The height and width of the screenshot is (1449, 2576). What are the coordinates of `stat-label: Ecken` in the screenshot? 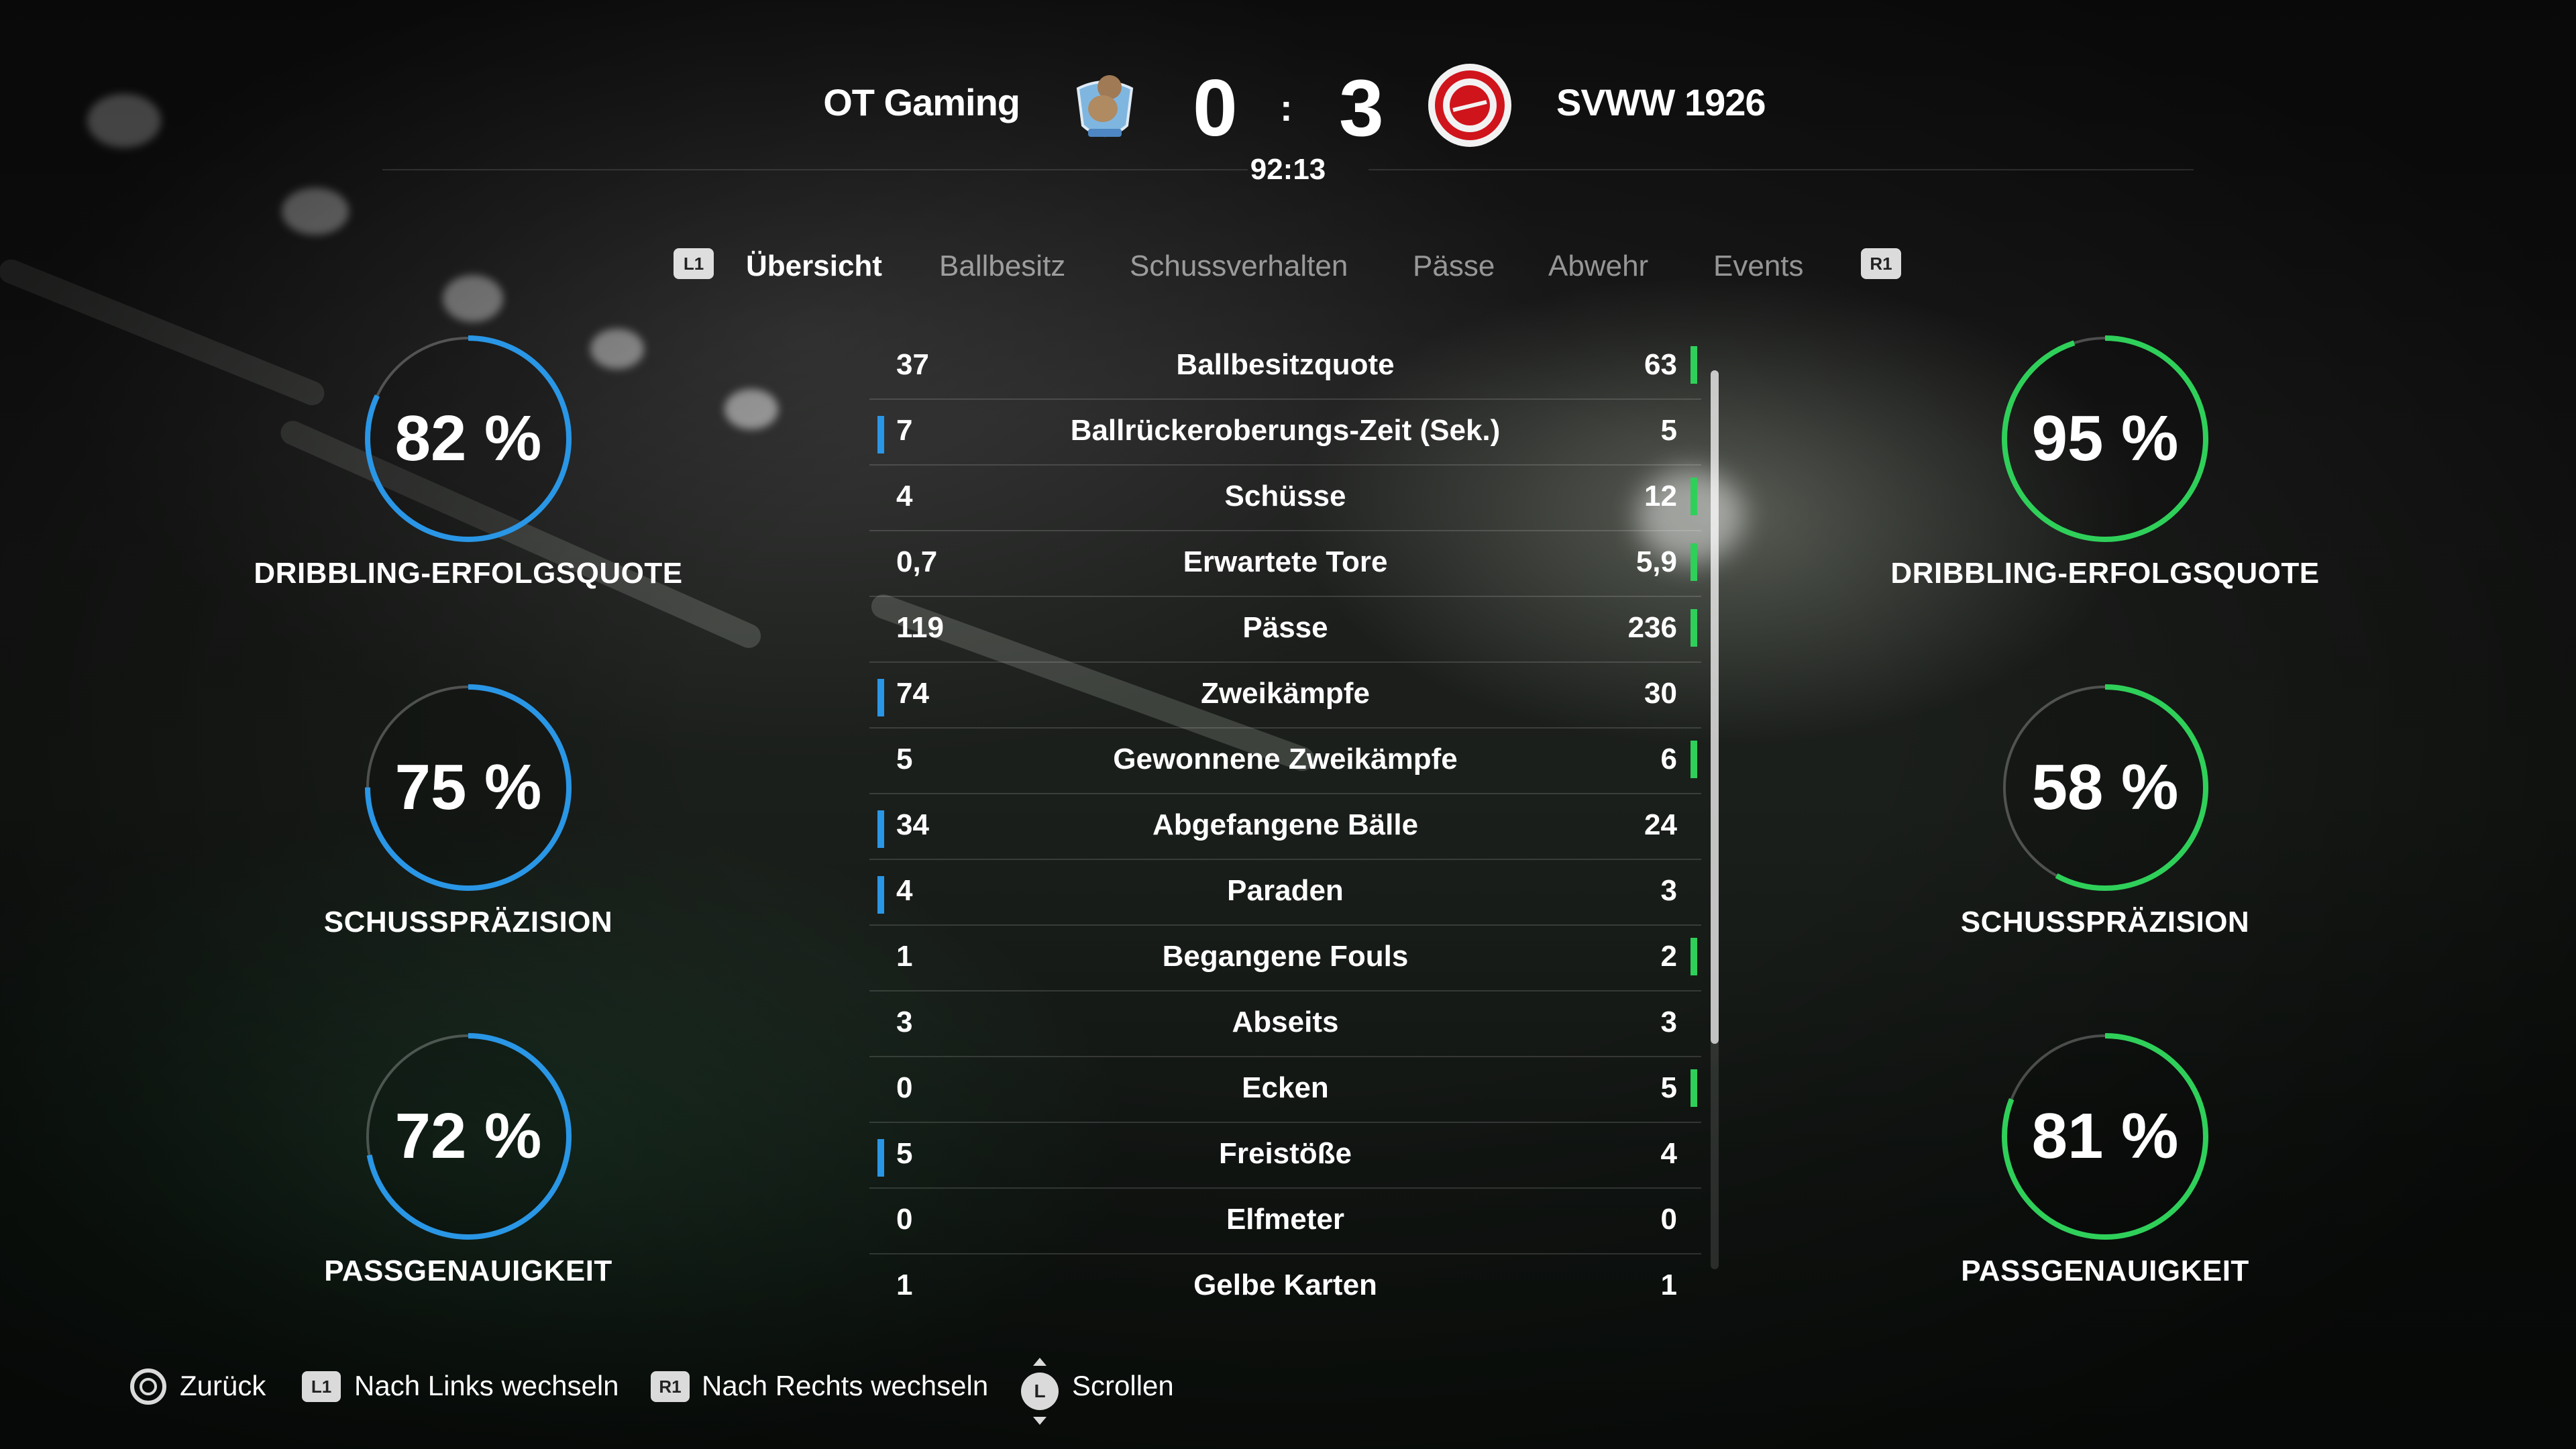 It's located at (1285, 1087).